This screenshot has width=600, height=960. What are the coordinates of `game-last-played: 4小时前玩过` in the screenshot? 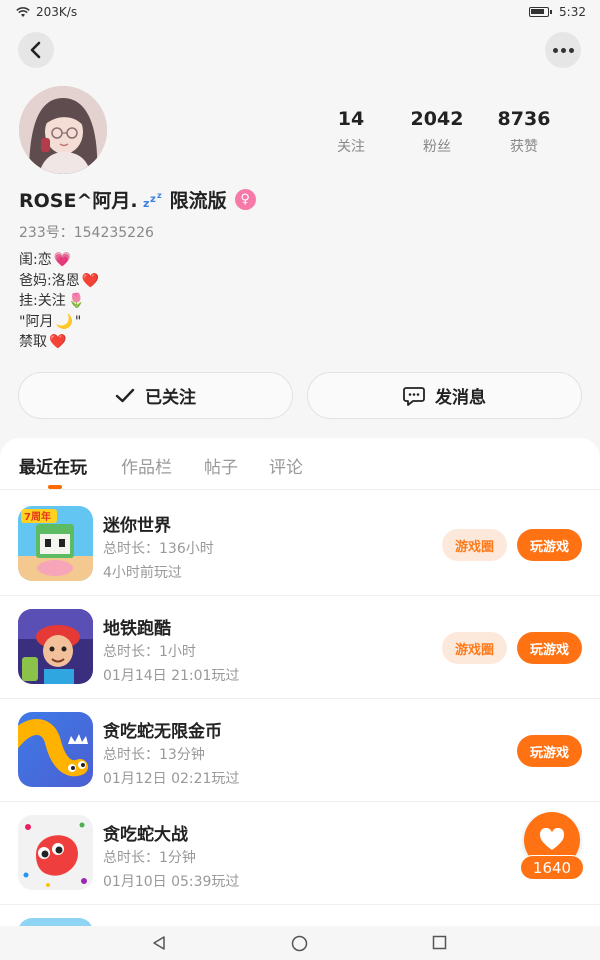 It's located at (142, 573).